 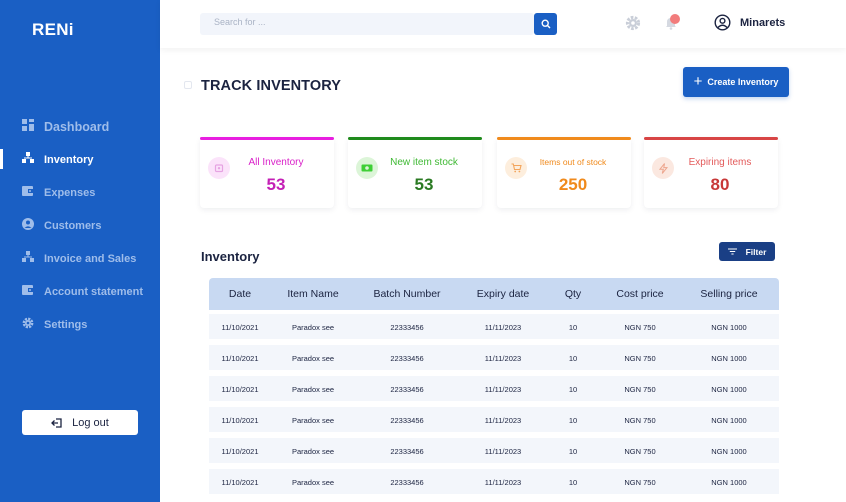 What do you see at coordinates (80, 226) in the screenshot?
I see `sidebar-item-customers: Customers` at bounding box center [80, 226].